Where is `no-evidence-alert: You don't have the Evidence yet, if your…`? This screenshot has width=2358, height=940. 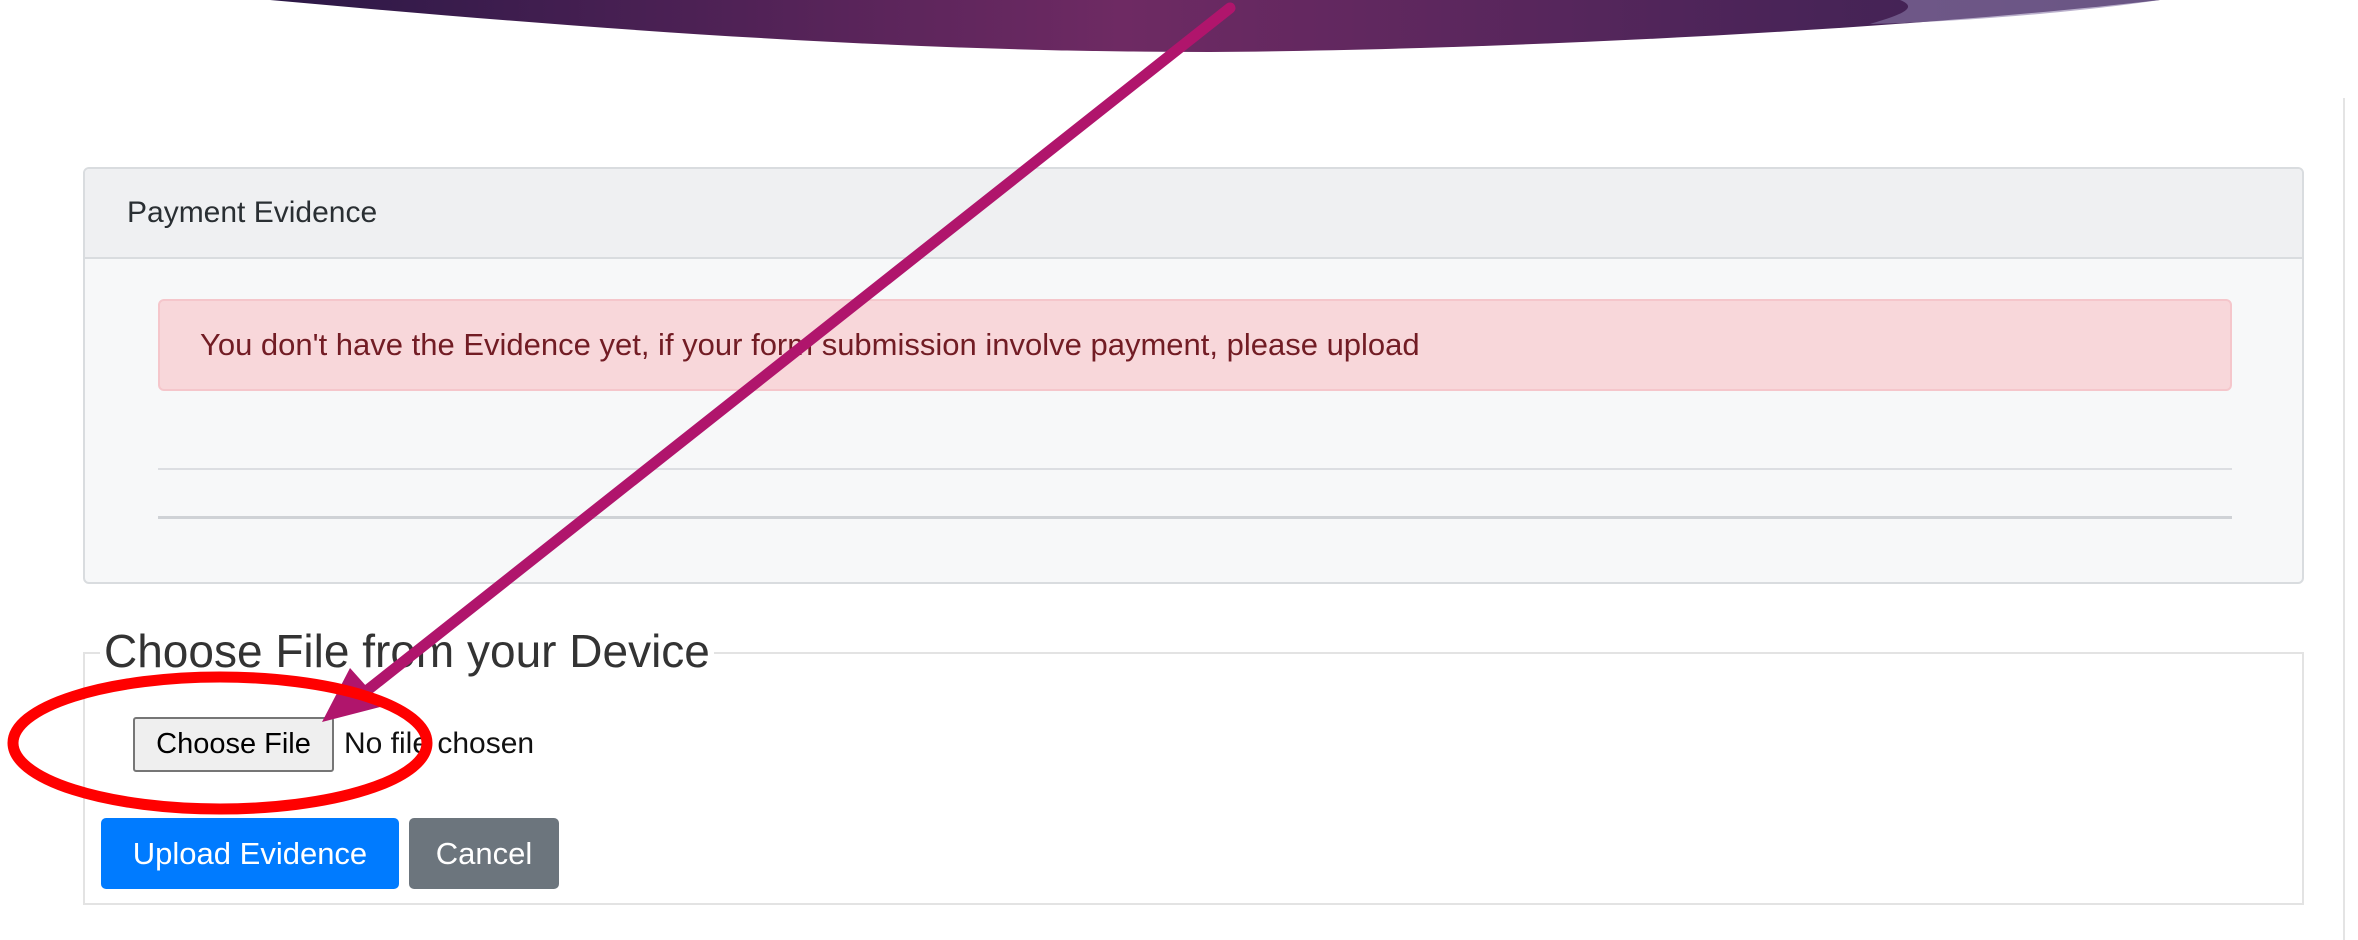
no-evidence-alert: You don't have the Evidence yet, if your… is located at coordinates (1195, 345).